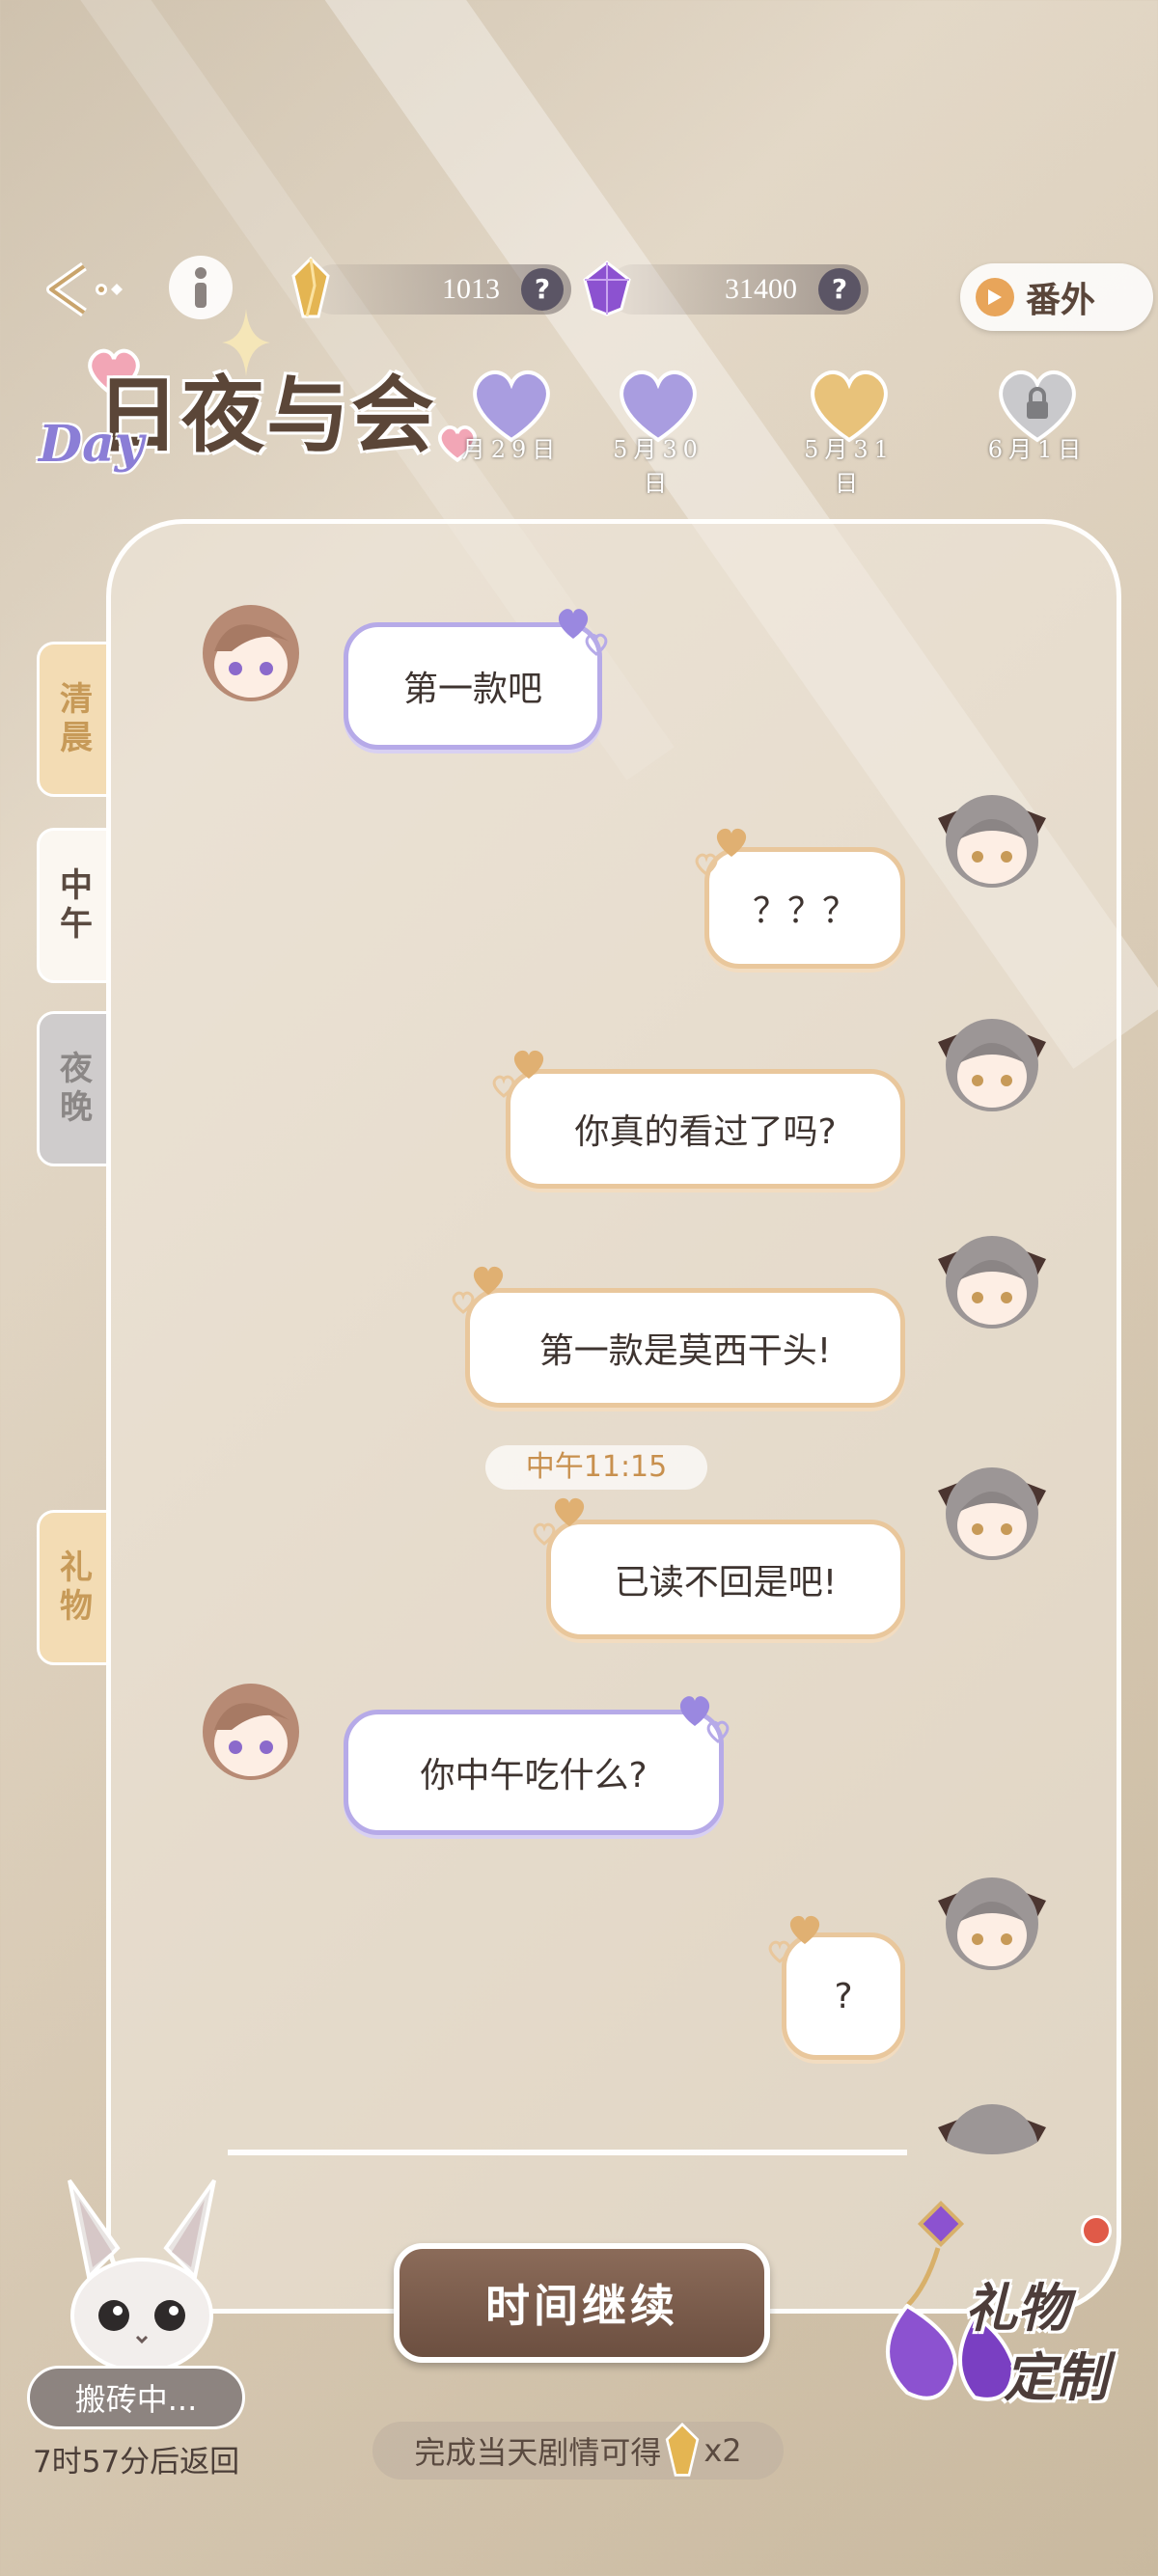  I want to click on reward-text: 完成当天剧情可得, so click(538, 2453).